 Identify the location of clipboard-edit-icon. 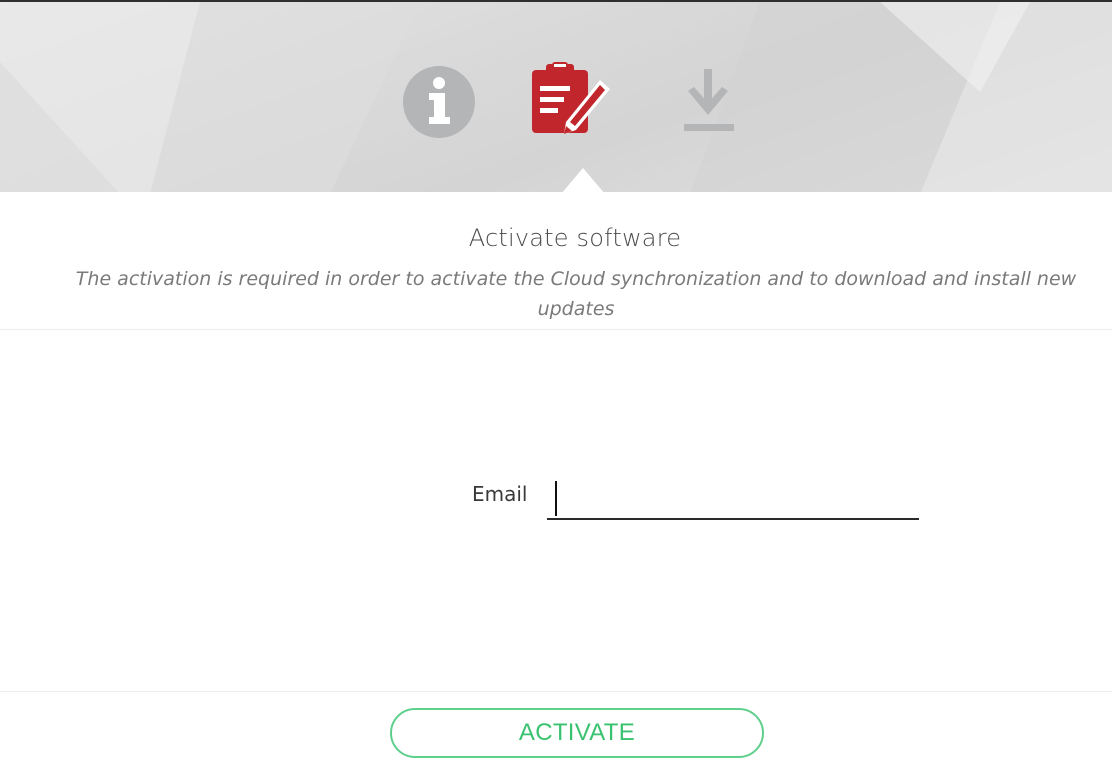
(571, 98).